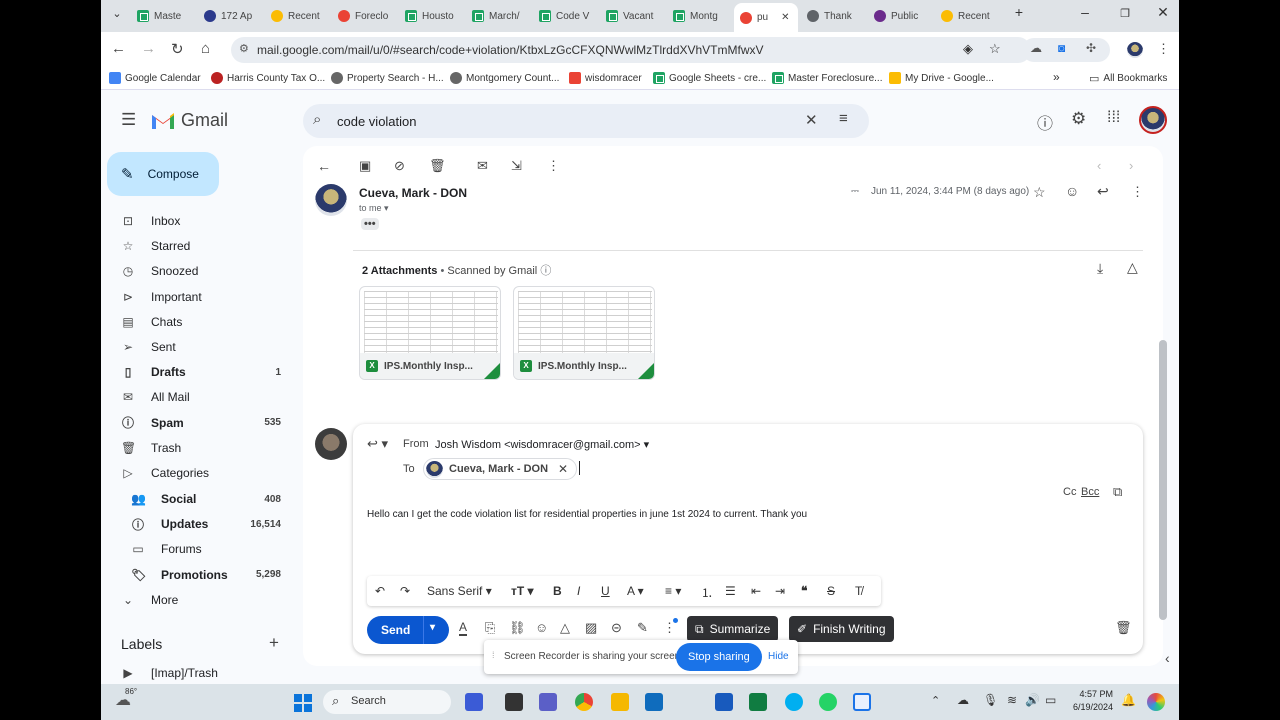  Describe the element at coordinates (1072, 191) in the screenshot. I see `emoji-react-icon: ☺` at that location.